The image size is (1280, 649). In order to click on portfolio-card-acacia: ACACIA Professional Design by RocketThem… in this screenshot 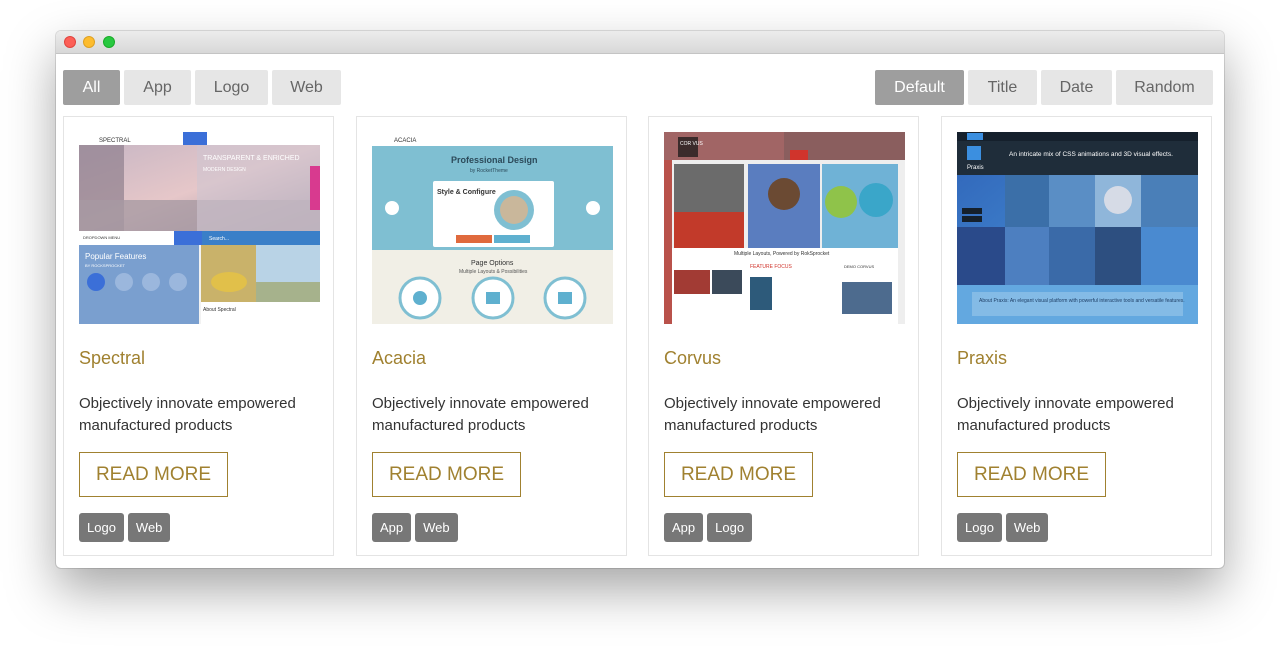, I will do `click(491, 336)`.